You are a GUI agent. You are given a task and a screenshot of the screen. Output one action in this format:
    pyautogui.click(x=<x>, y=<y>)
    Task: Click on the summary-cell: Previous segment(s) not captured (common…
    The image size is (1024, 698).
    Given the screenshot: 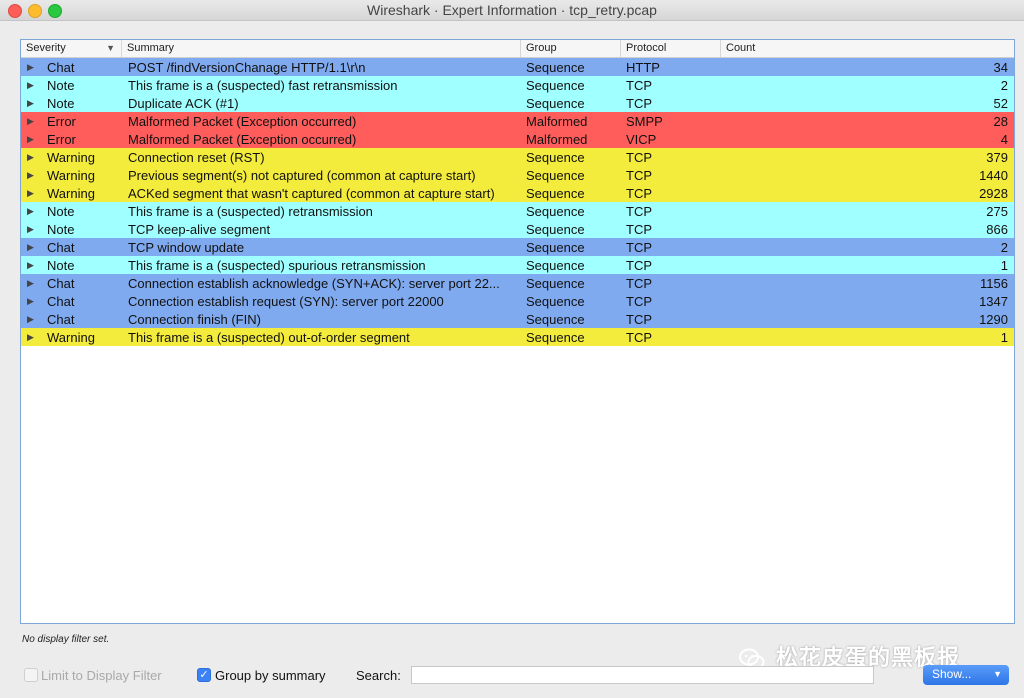 What is the action you would take?
    pyautogui.click(x=302, y=175)
    